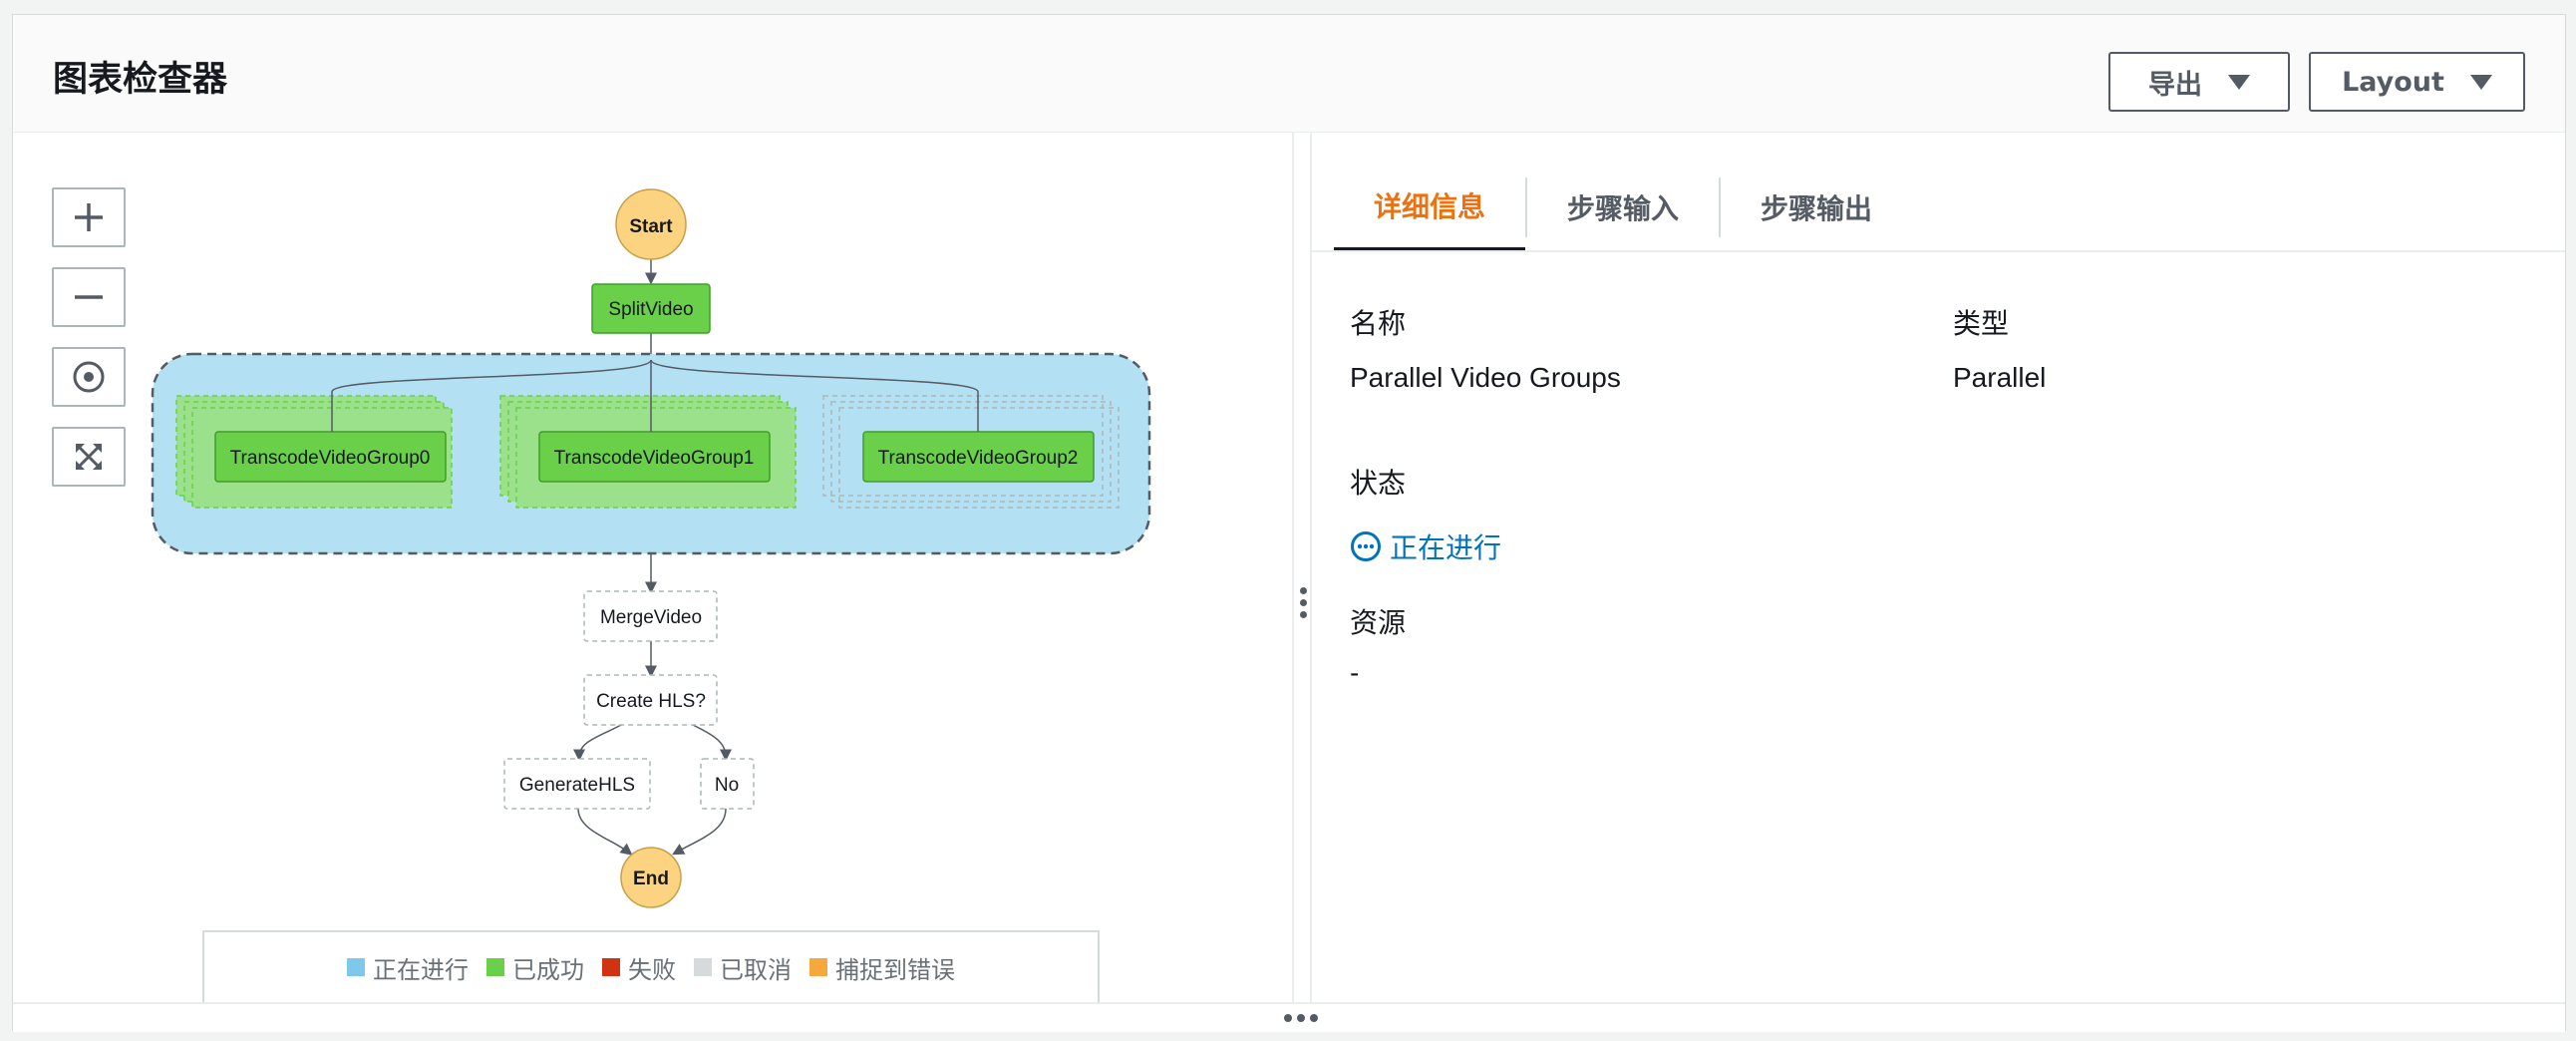 This screenshot has width=2576, height=1041. I want to click on merge-video-label: MergeVideo, so click(651, 617).